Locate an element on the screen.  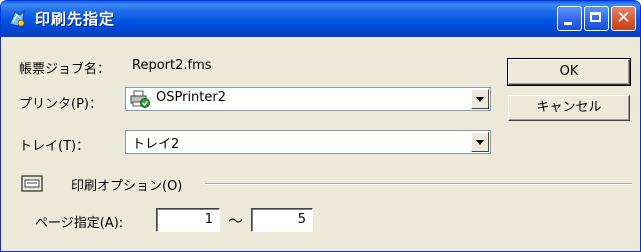
minimize-button is located at coordinates (569, 18).